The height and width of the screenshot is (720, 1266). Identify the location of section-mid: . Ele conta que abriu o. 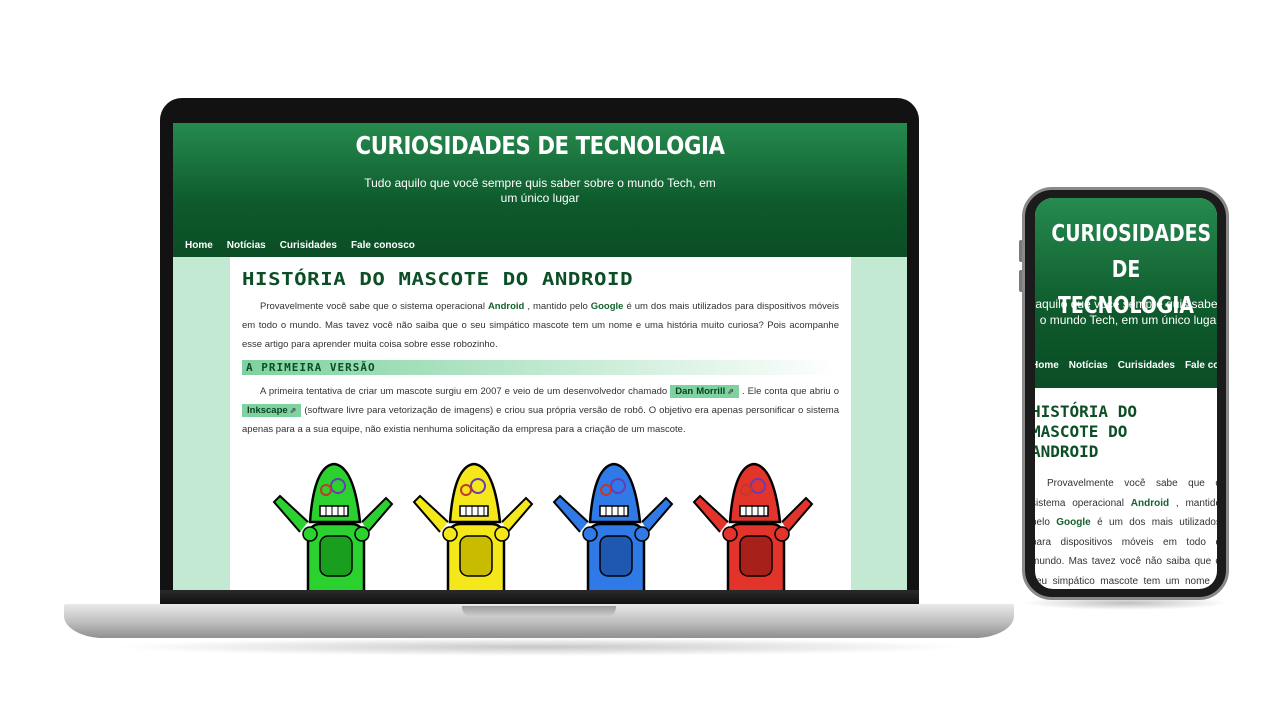
(790, 391).